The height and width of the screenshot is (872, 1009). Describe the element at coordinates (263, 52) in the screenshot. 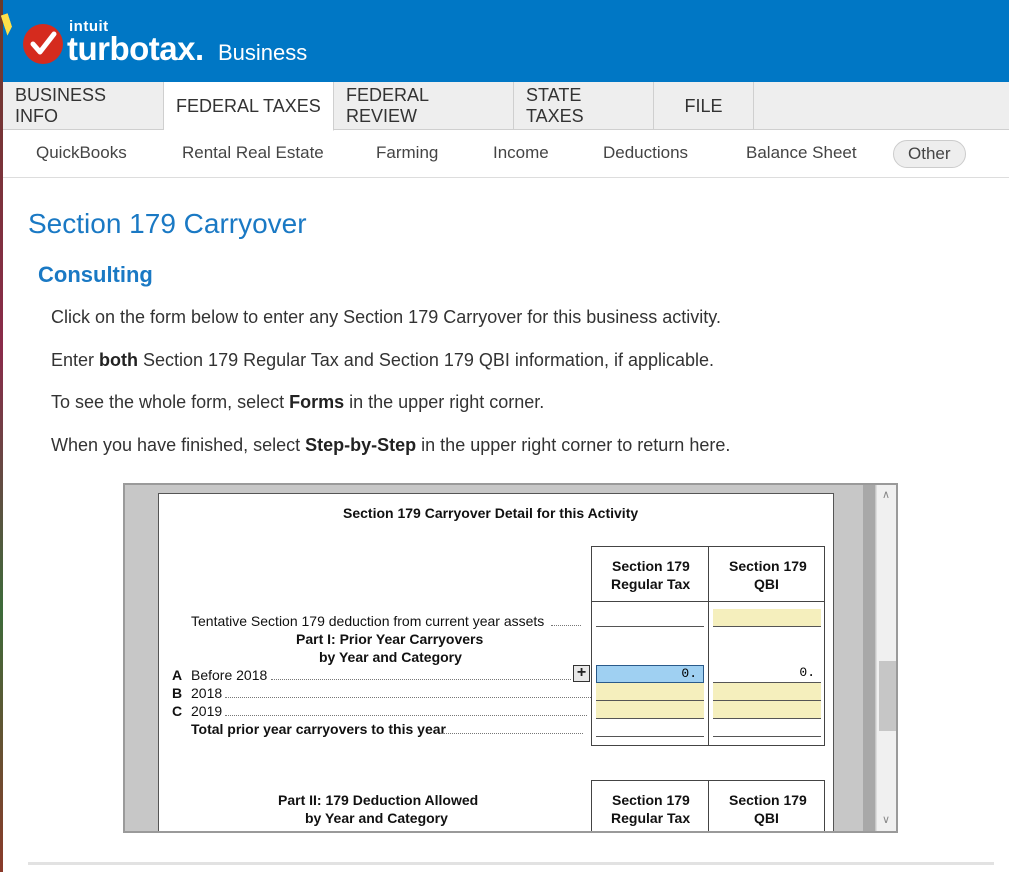

I see `edition-label: Business` at that location.